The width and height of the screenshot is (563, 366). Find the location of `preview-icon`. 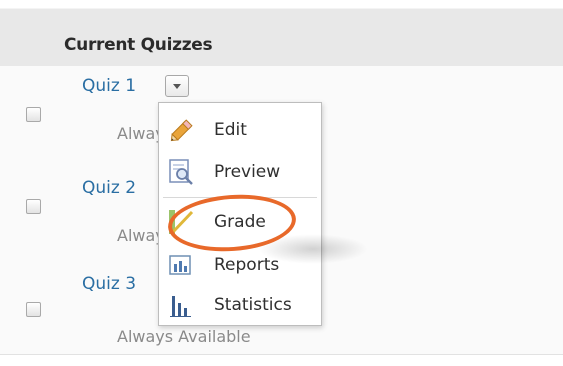

preview-icon is located at coordinates (181, 172).